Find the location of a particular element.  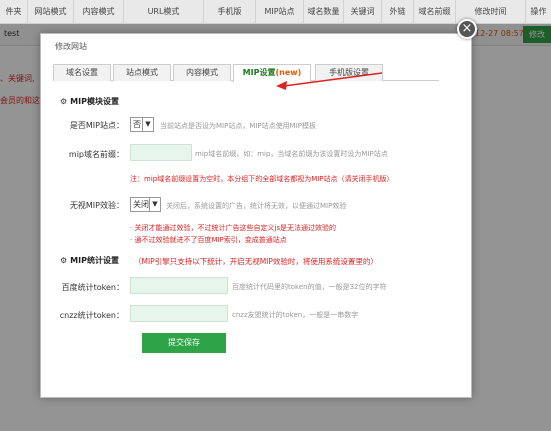

cnzz-token-hint: cnzz友盟统计的token，一般是一串数字 is located at coordinates (295, 315).